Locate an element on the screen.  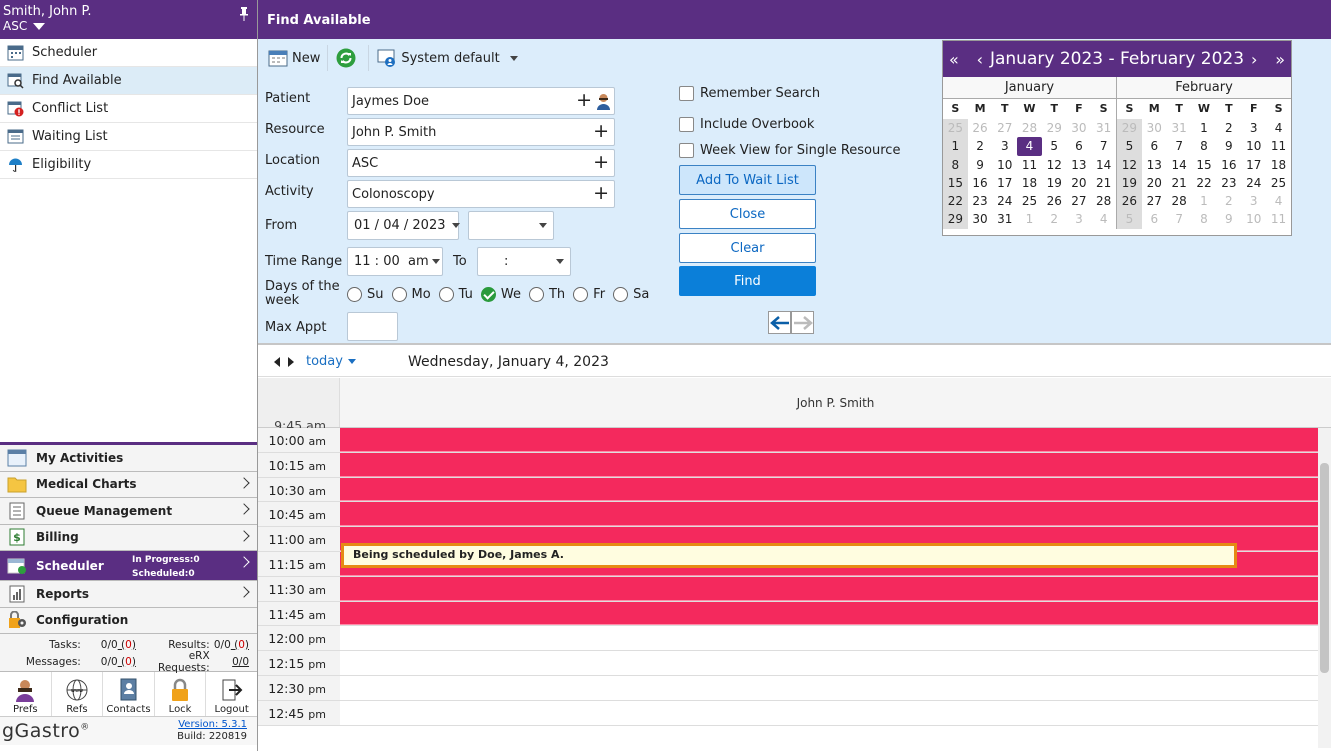
next-day-icon is located at coordinates (291, 361).